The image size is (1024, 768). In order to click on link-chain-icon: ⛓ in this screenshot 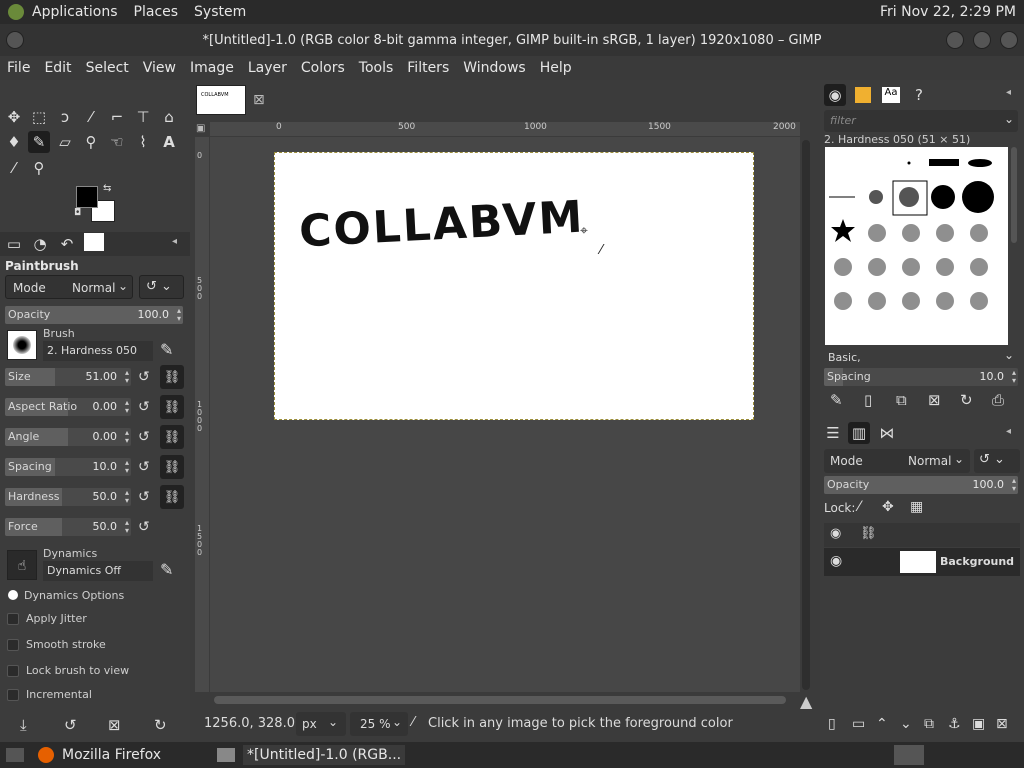, I will do `click(172, 377)`.